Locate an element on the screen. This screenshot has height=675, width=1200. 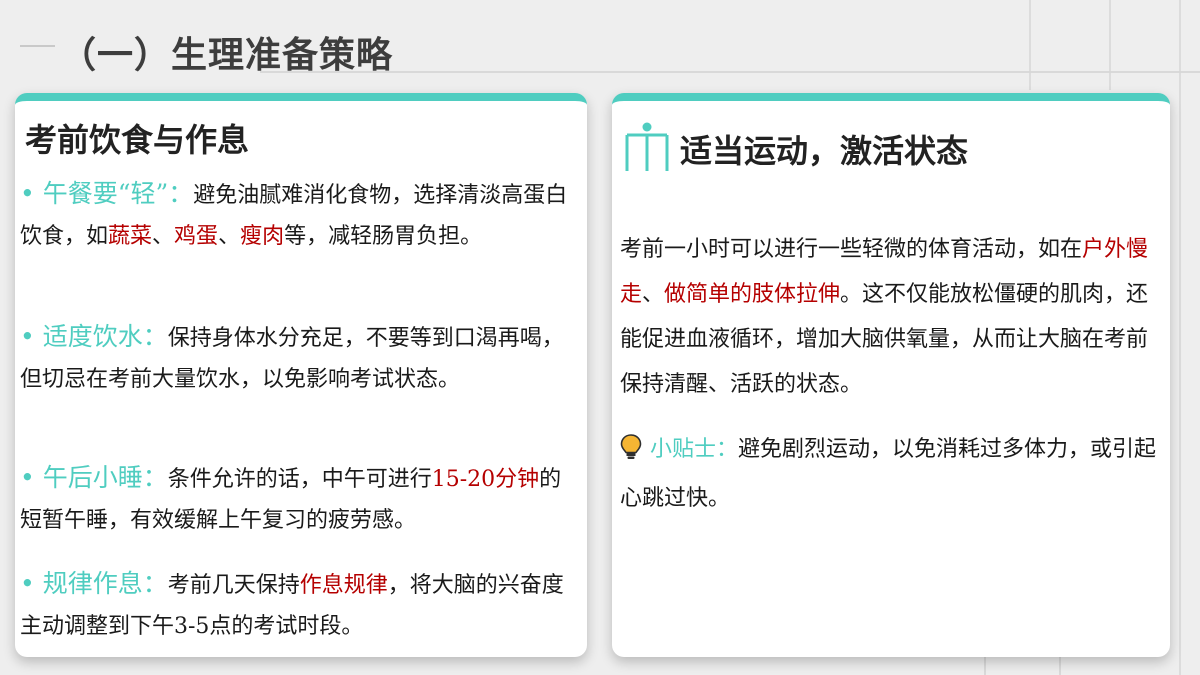
person-exercise-icon is located at coordinates (647, 149).